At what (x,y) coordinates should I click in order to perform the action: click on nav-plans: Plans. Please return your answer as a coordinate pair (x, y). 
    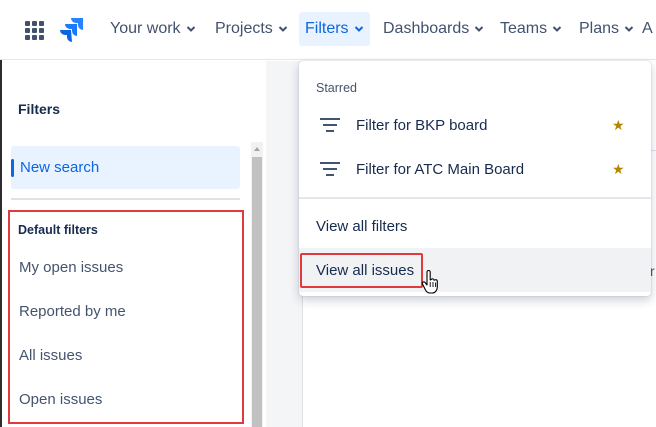
    Looking at the image, I should click on (606, 29).